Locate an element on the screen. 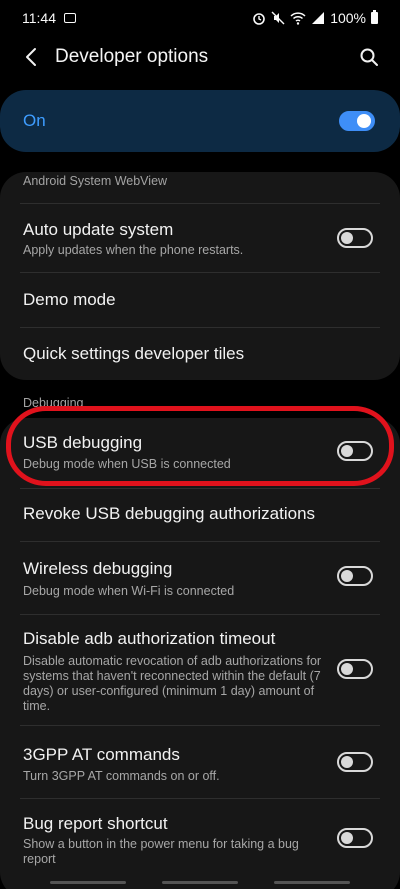  bug-report-shortcut-toggle is located at coordinates (355, 838).